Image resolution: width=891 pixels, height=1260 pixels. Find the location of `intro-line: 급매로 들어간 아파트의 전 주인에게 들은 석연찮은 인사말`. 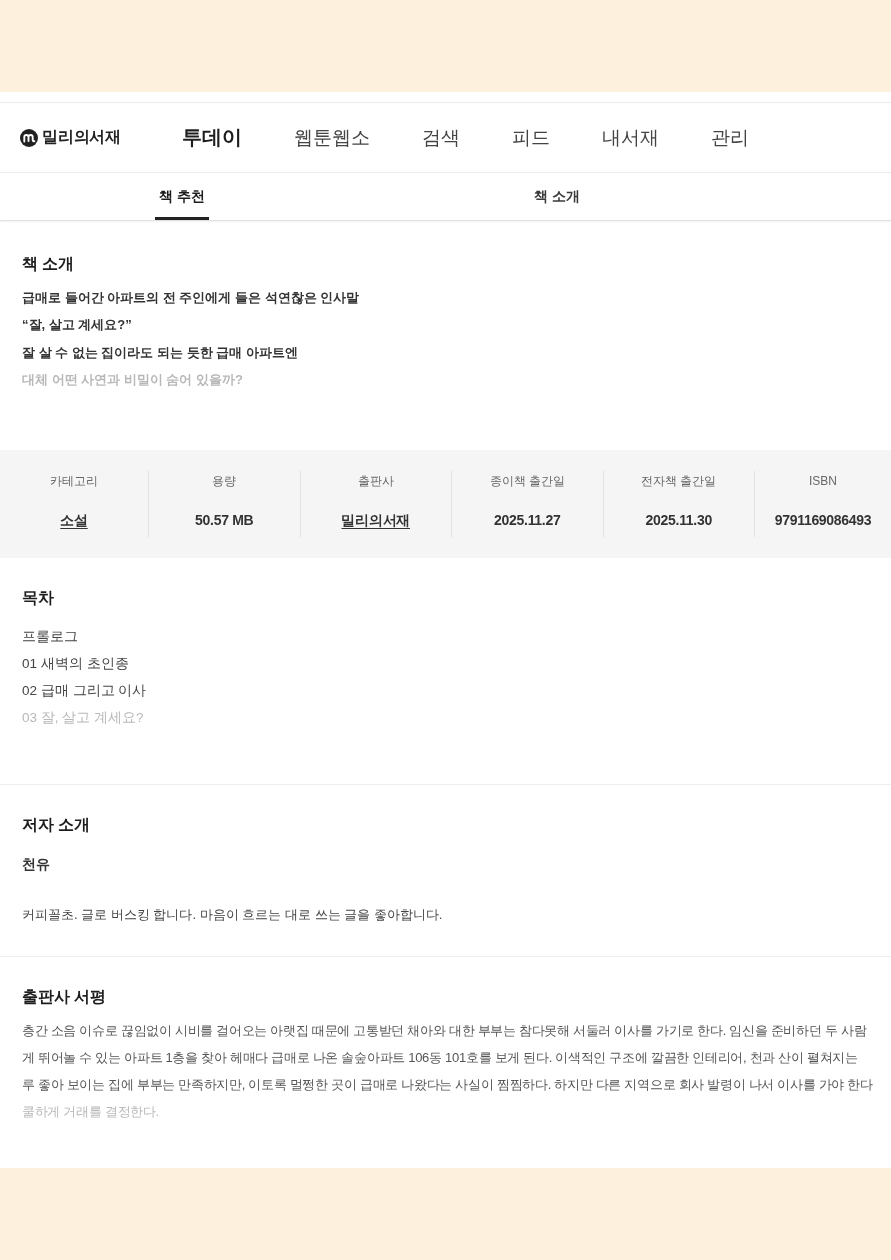

intro-line: 급매로 들어간 아파트의 전 주인에게 들은 석연찮은 인사말 is located at coordinates (191, 297).